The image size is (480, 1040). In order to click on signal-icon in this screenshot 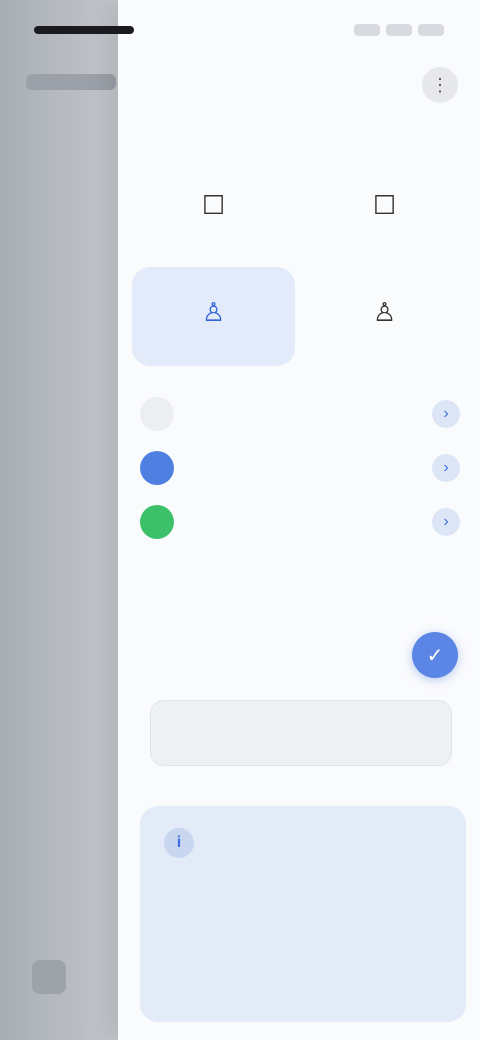, I will do `click(367, 30)`.